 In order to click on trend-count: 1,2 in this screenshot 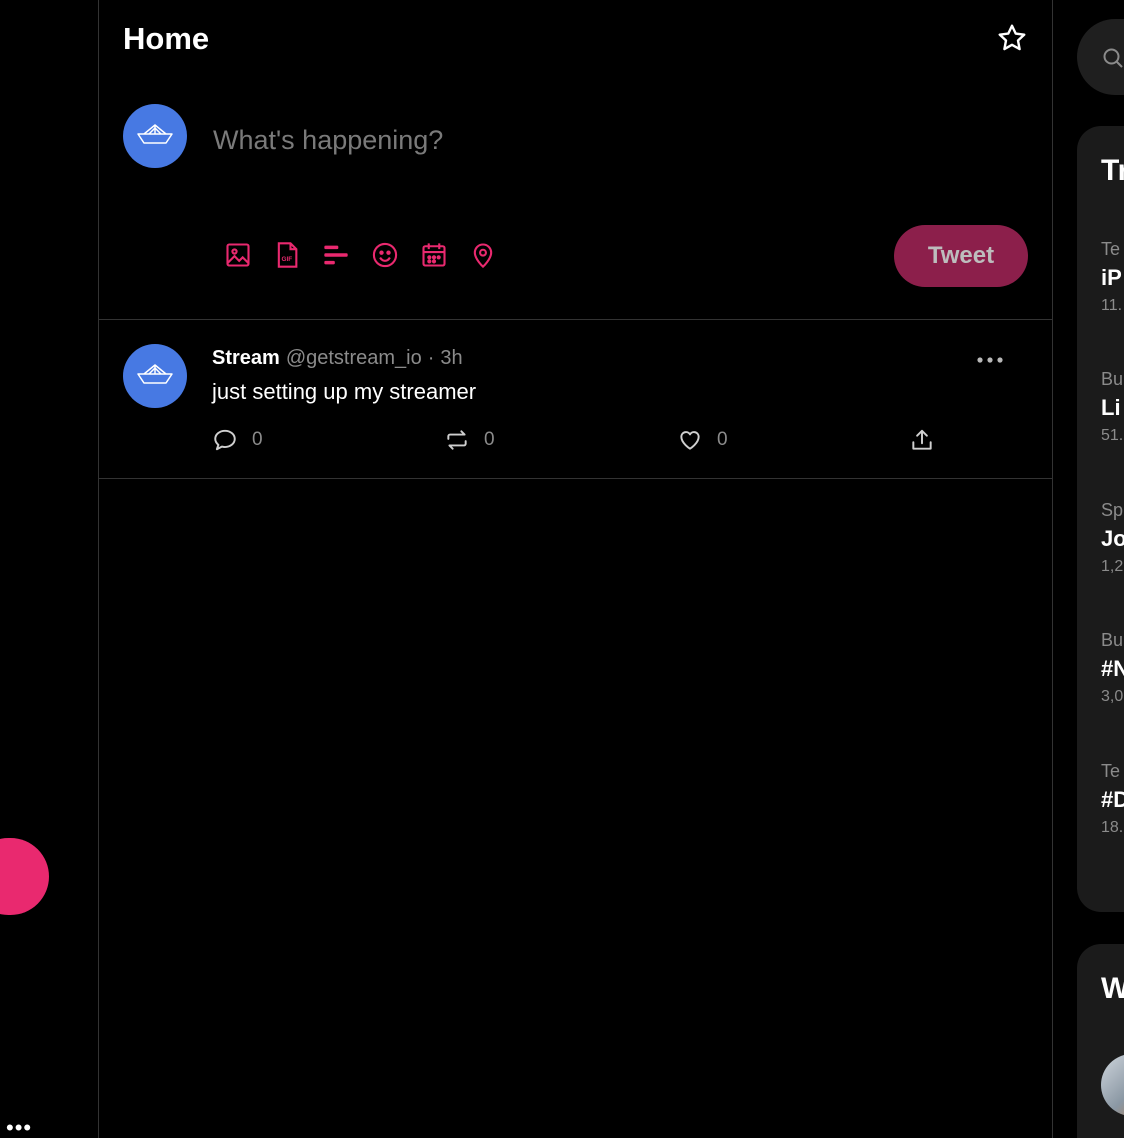, I will do `click(1112, 566)`.